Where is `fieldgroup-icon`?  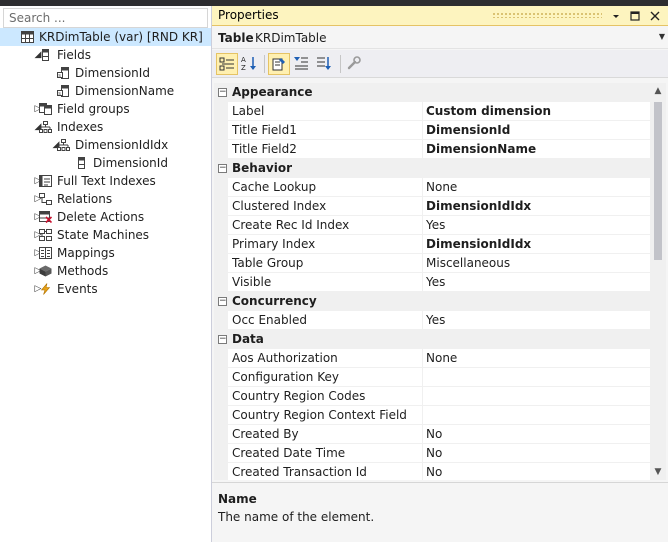 fieldgroup-icon is located at coordinates (45, 109).